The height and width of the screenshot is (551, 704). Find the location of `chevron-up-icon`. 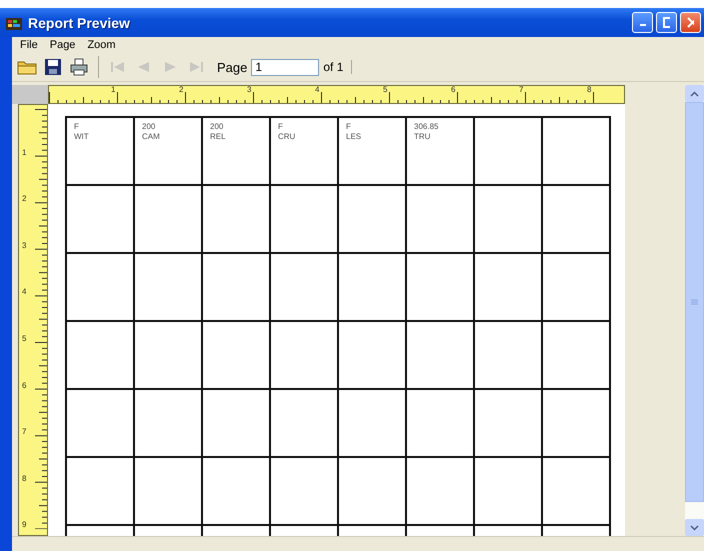

chevron-up-icon is located at coordinates (694, 93).